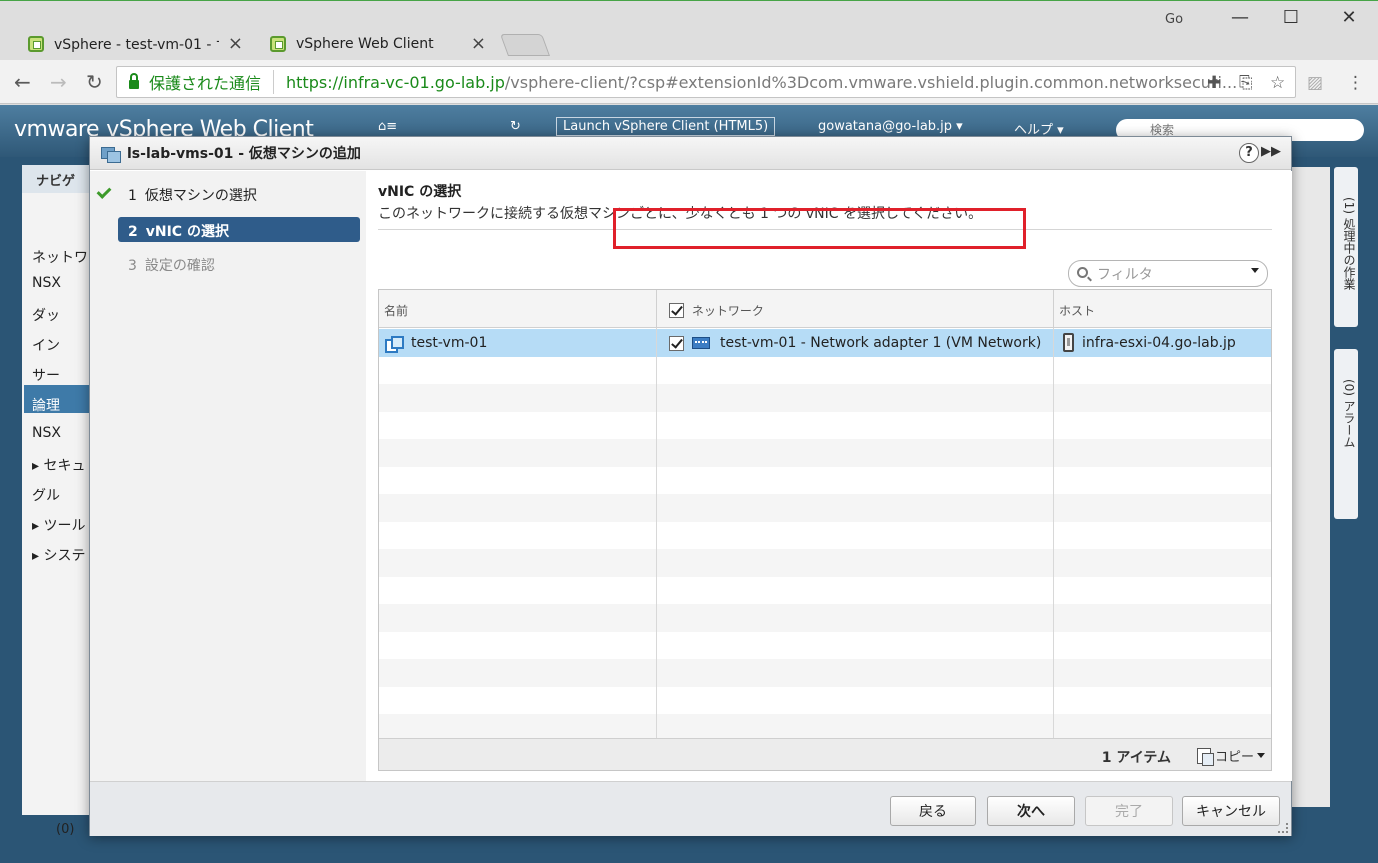 The image size is (1378, 863). What do you see at coordinates (855, 309) in the screenshot?
I see `column-header-network: ネットワーク` at bounding box center [855, 309].